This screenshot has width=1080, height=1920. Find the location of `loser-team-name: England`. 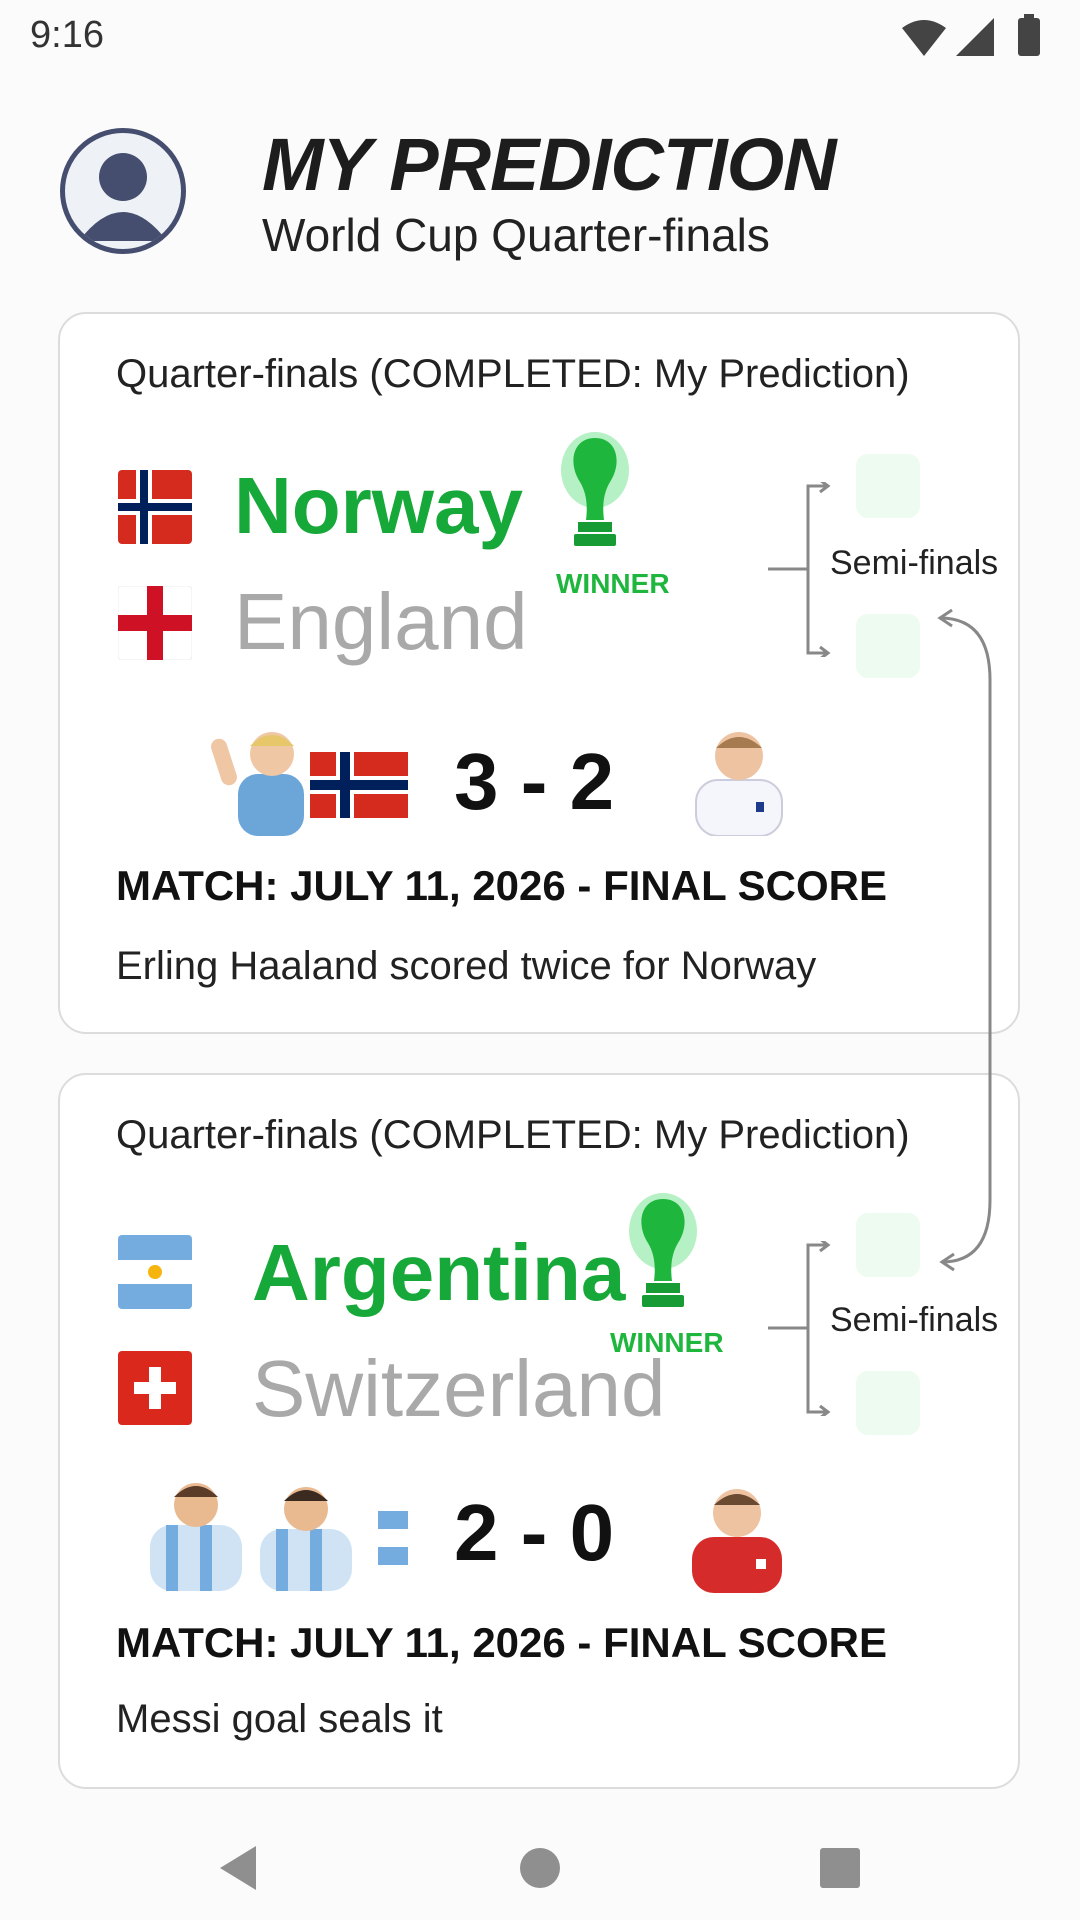

loser-team-name: England is located at coordinates (381, 621).